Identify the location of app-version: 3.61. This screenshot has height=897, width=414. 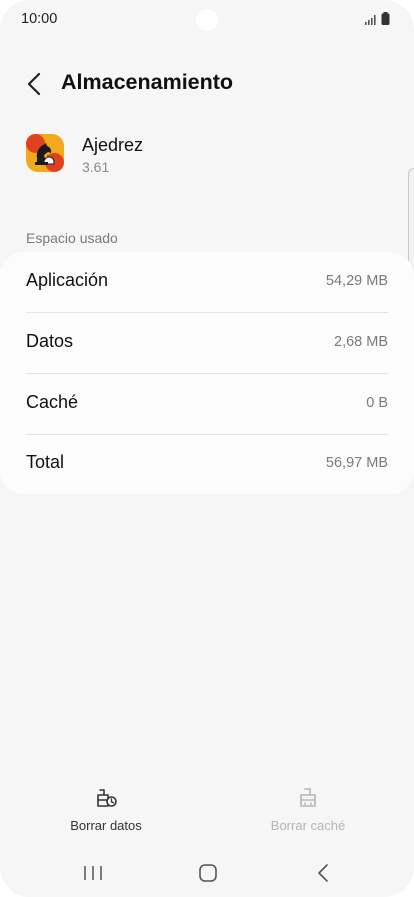
(96, 167).